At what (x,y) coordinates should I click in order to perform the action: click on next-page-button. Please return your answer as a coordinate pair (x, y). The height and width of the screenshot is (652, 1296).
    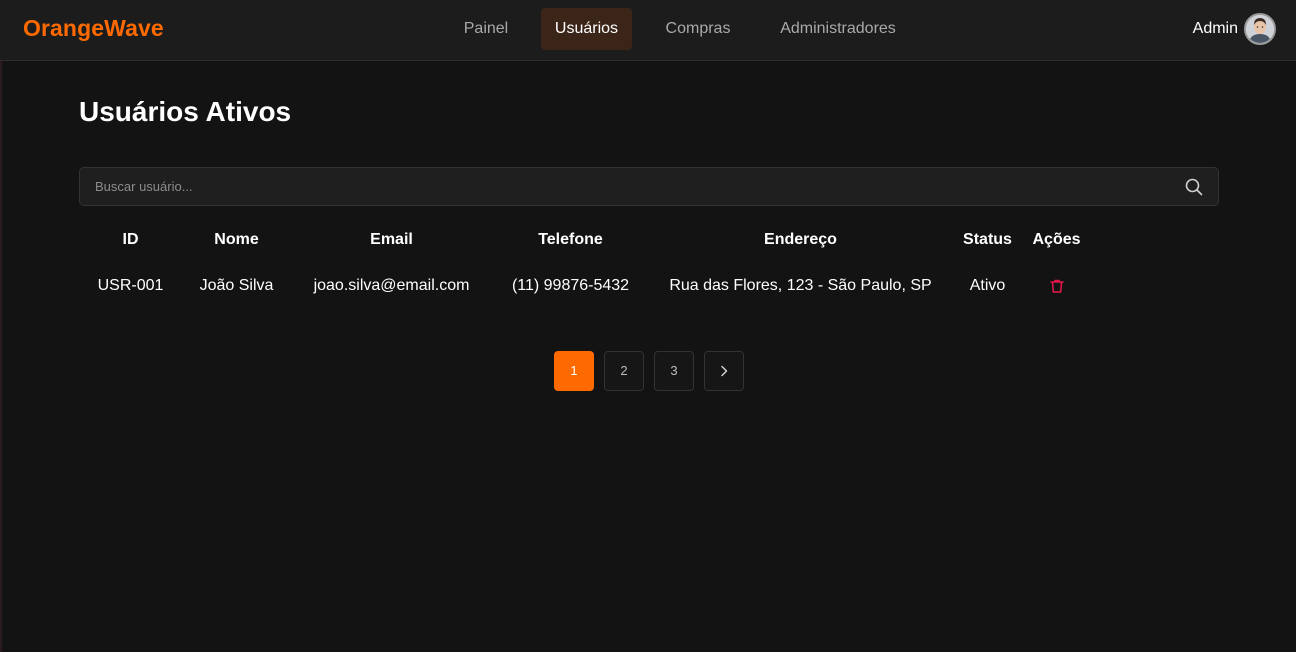
    Looking at the image, I should click on (724, 371).